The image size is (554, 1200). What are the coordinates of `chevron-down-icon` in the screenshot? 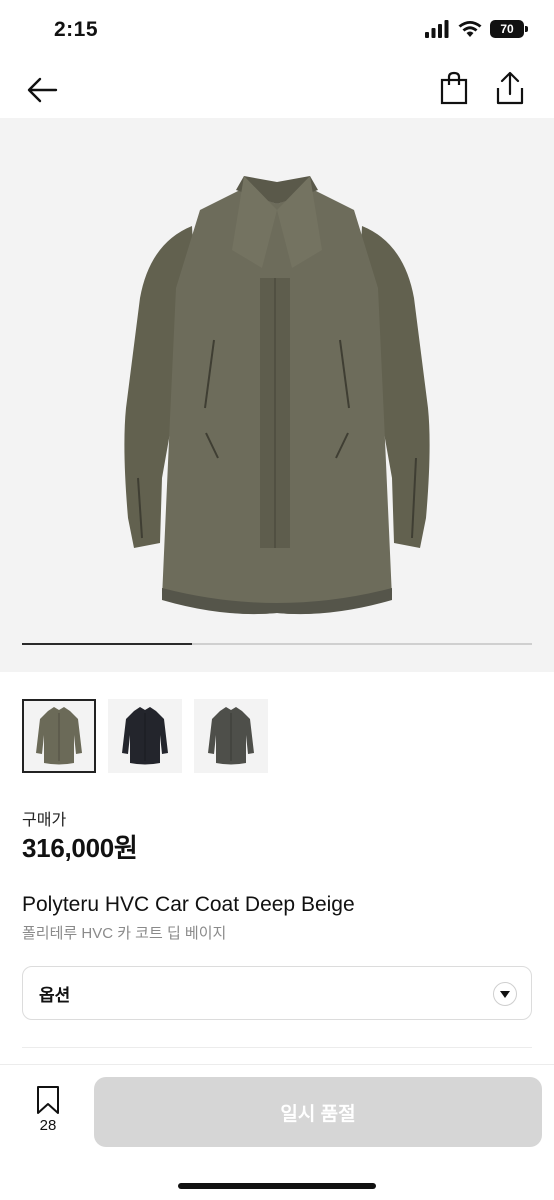 It's located at (505, 994).